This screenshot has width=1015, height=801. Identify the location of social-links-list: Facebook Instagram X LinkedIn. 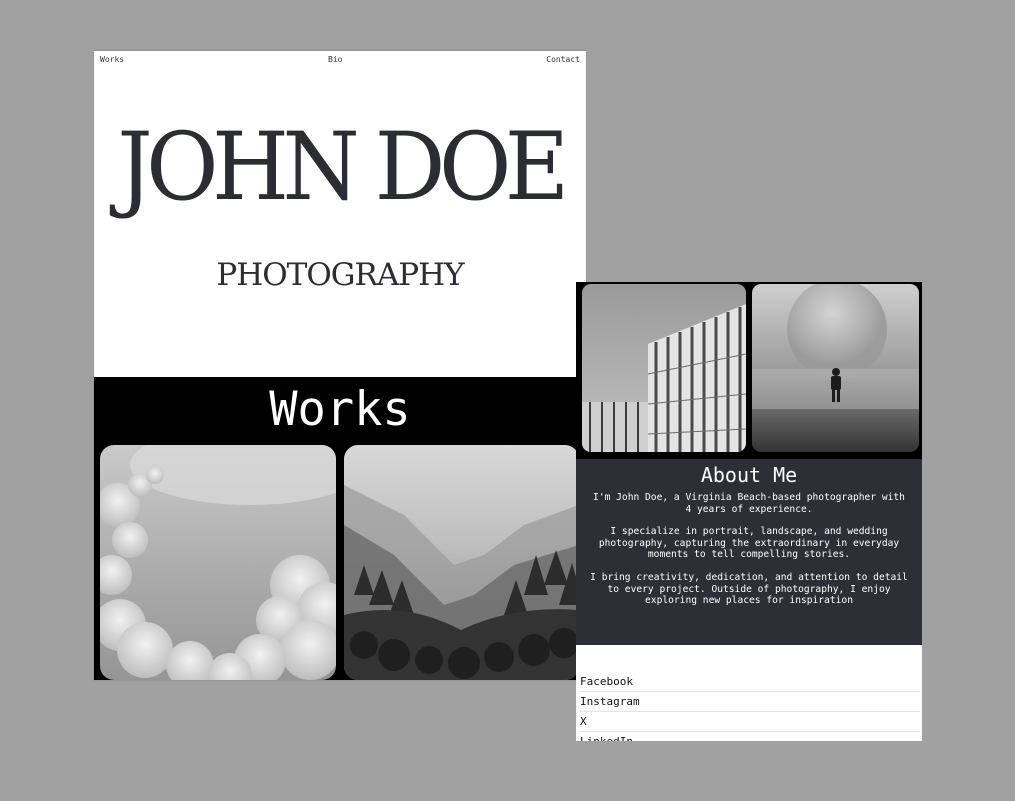
(750, 706).